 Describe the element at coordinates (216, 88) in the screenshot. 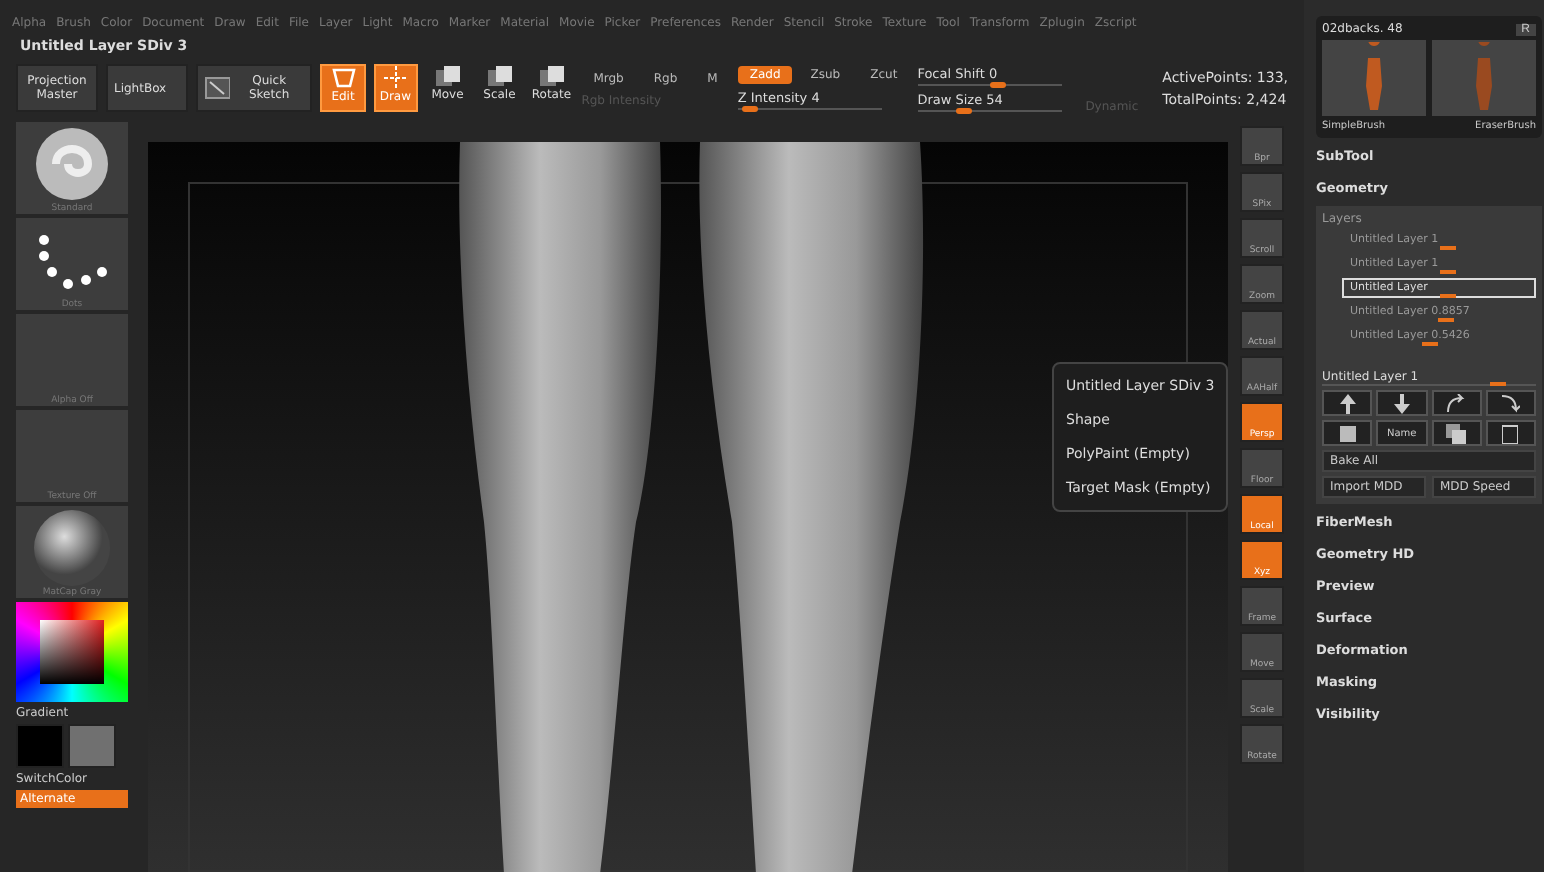

I see `sketch-icon` at that location.